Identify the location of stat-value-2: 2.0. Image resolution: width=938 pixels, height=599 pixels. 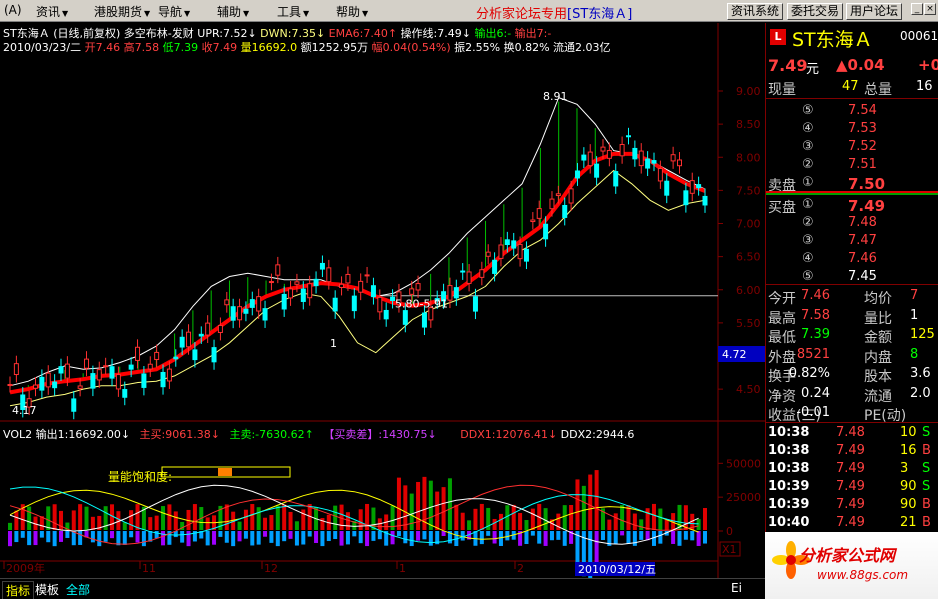
(920, 393).